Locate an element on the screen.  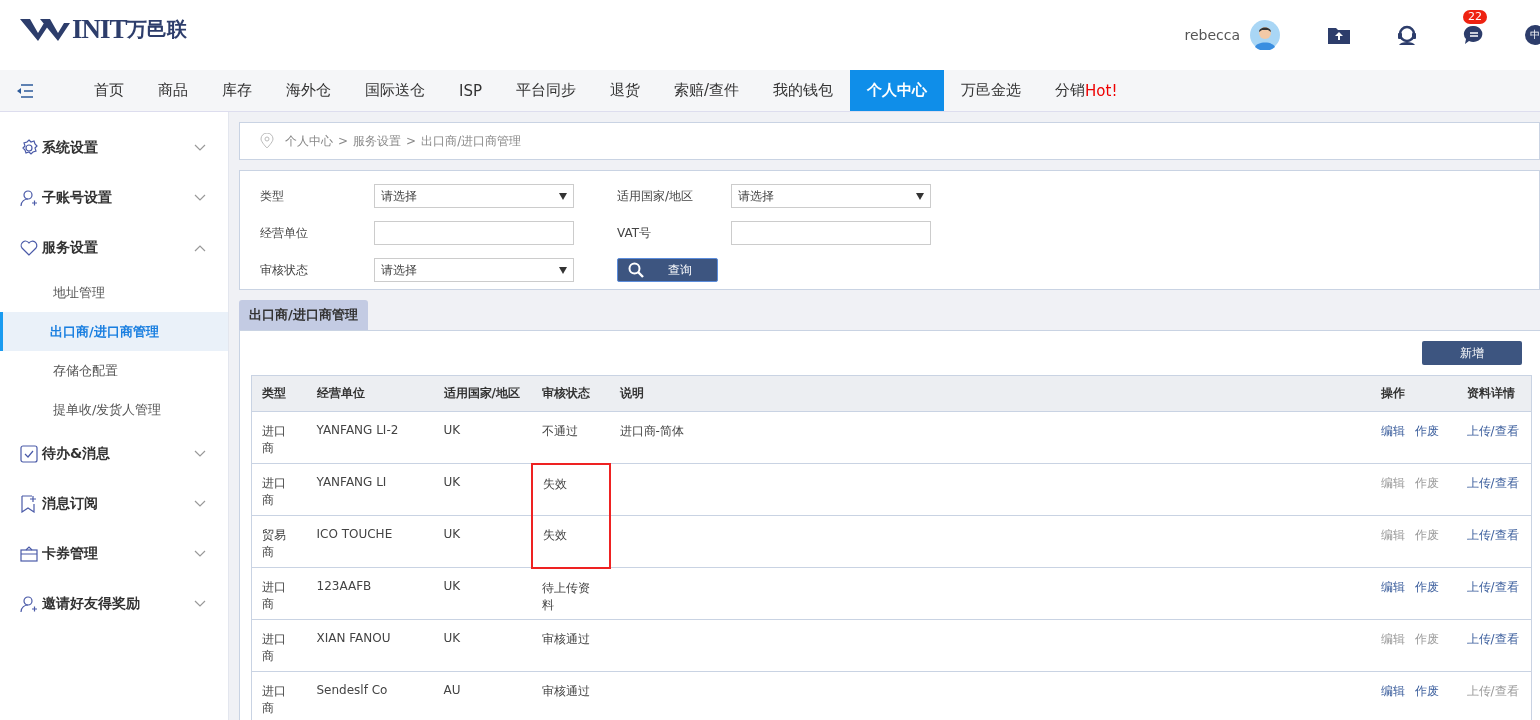
sidebar-item: 服务设置 is located at coordinates (114, 248).